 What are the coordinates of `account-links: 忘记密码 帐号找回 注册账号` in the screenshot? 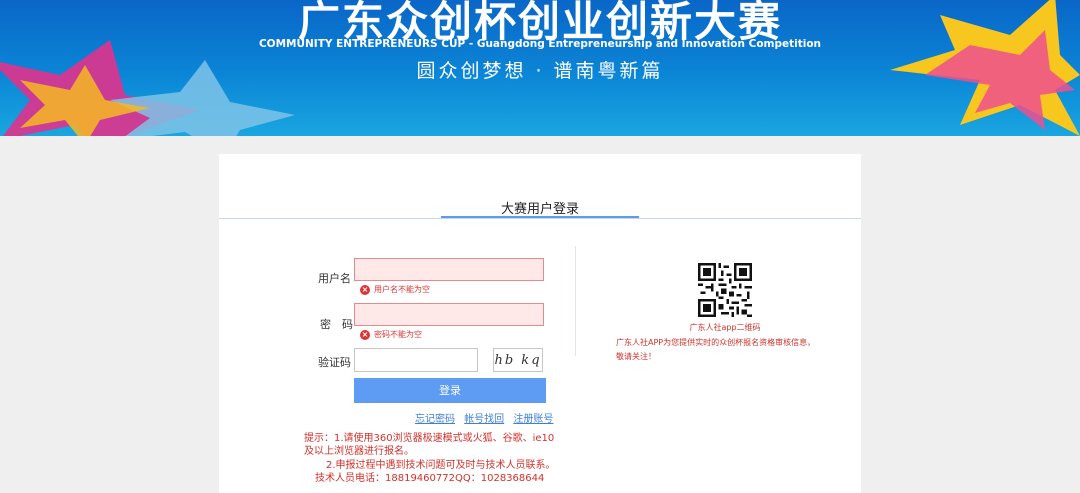 It's located at (487, 417).